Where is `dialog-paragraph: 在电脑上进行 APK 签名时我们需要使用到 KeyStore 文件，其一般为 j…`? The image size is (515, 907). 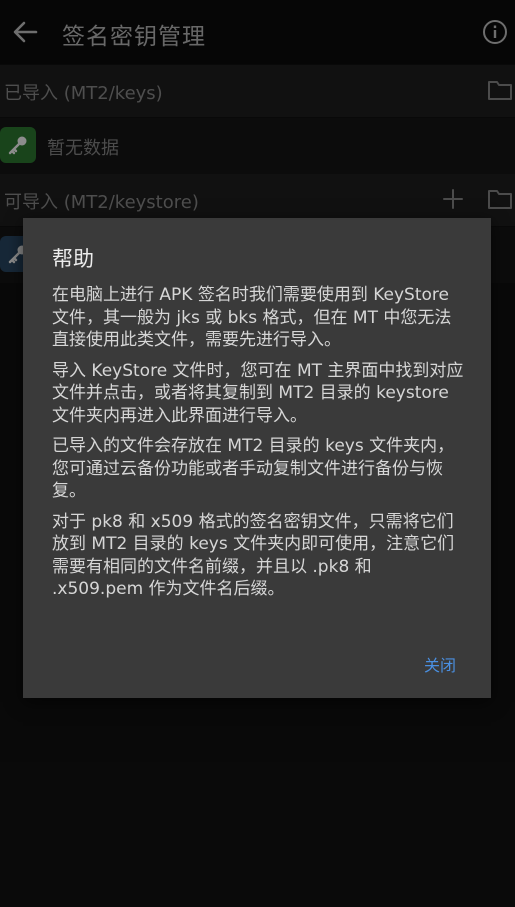 dialog-paragraph: 在电脑上进行 APK 签名时我们需要使用到 KeyStore 文件，其一般为 j… is located at coordinates (252, 317).